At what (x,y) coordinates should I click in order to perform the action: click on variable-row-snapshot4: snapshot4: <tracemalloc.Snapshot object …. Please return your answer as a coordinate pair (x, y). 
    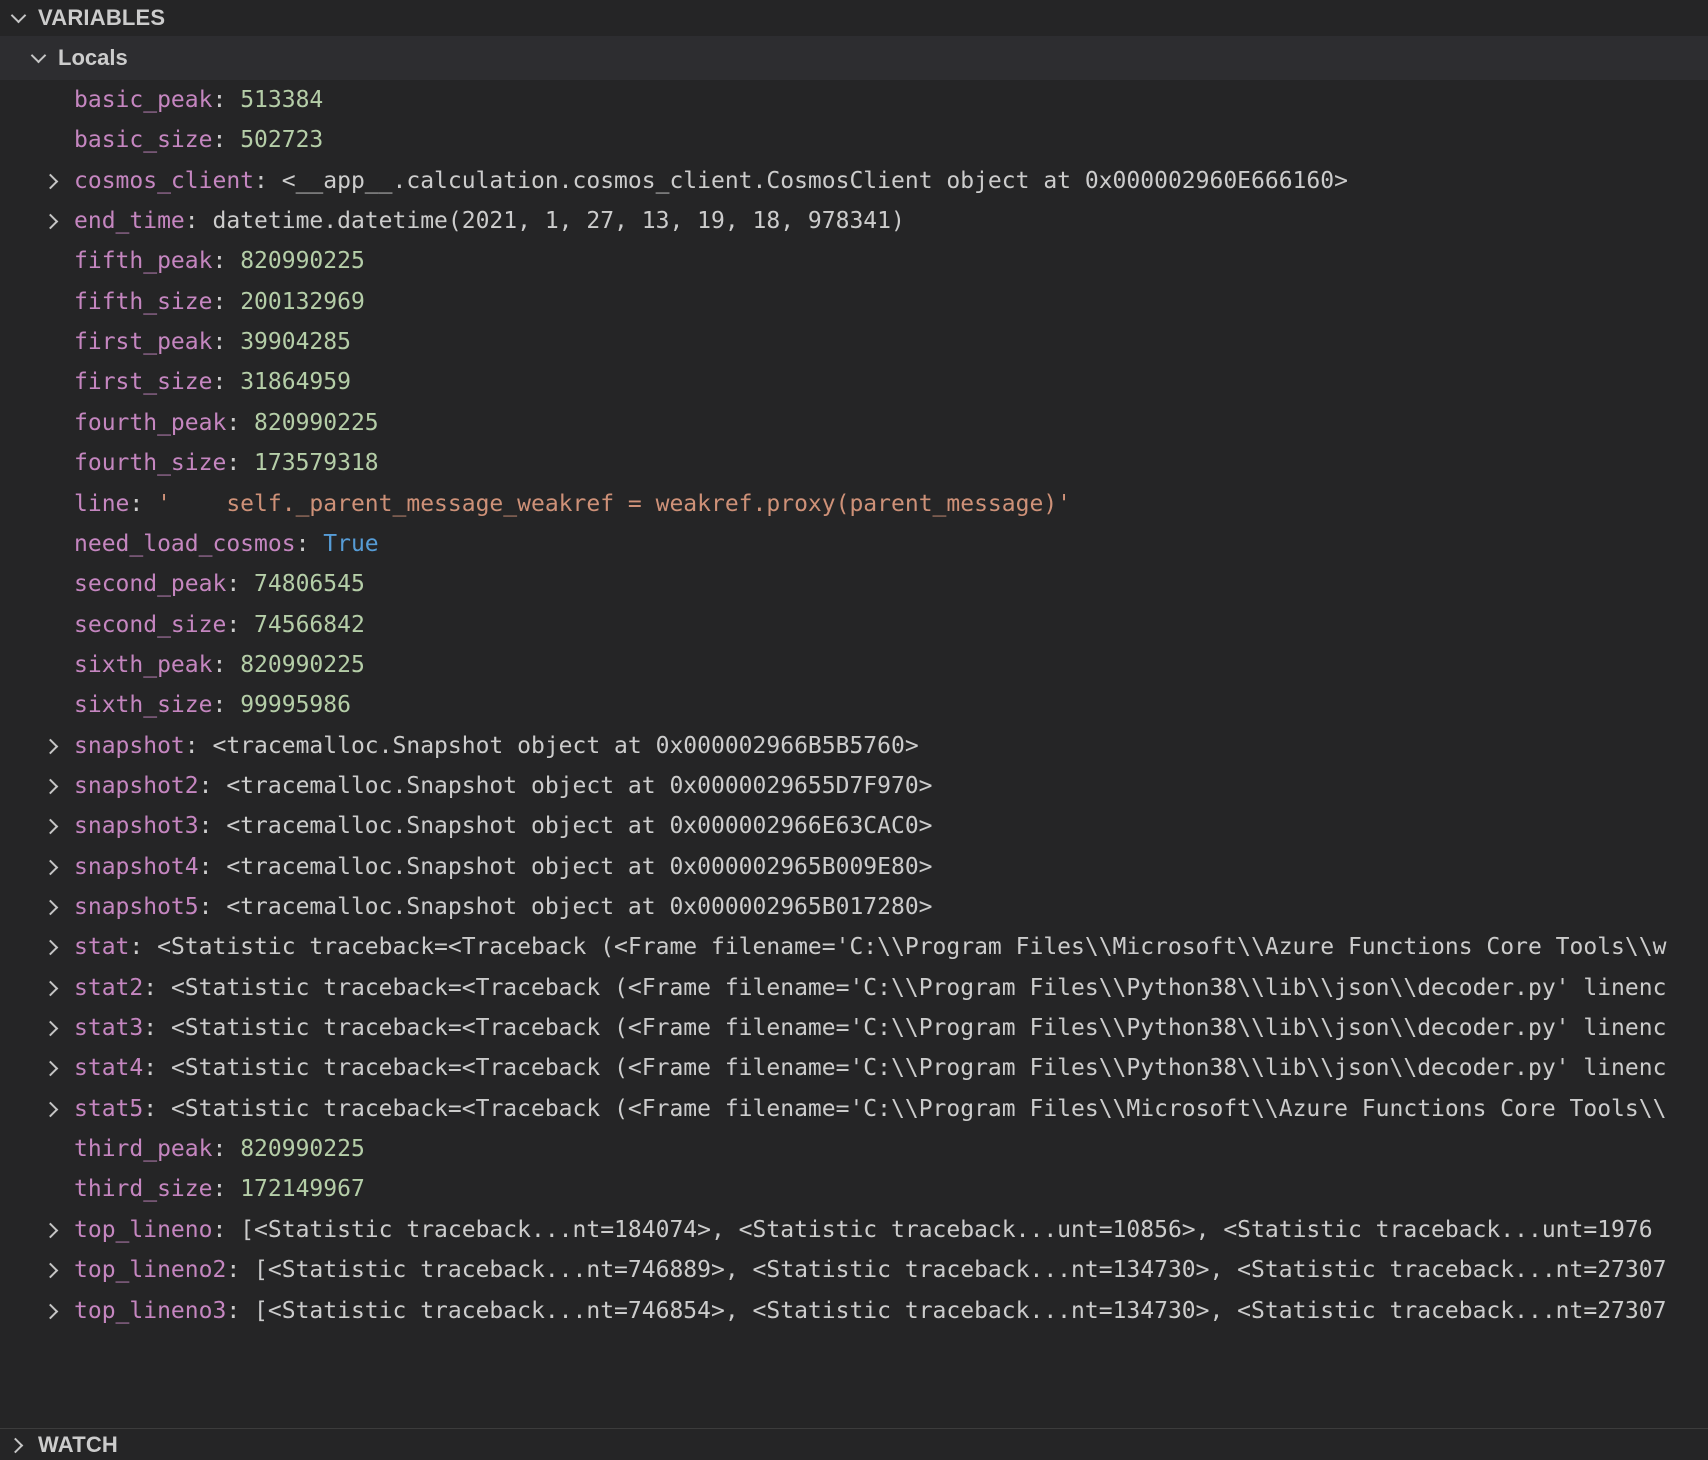
    Looking at the image, I should click on (854, 867).